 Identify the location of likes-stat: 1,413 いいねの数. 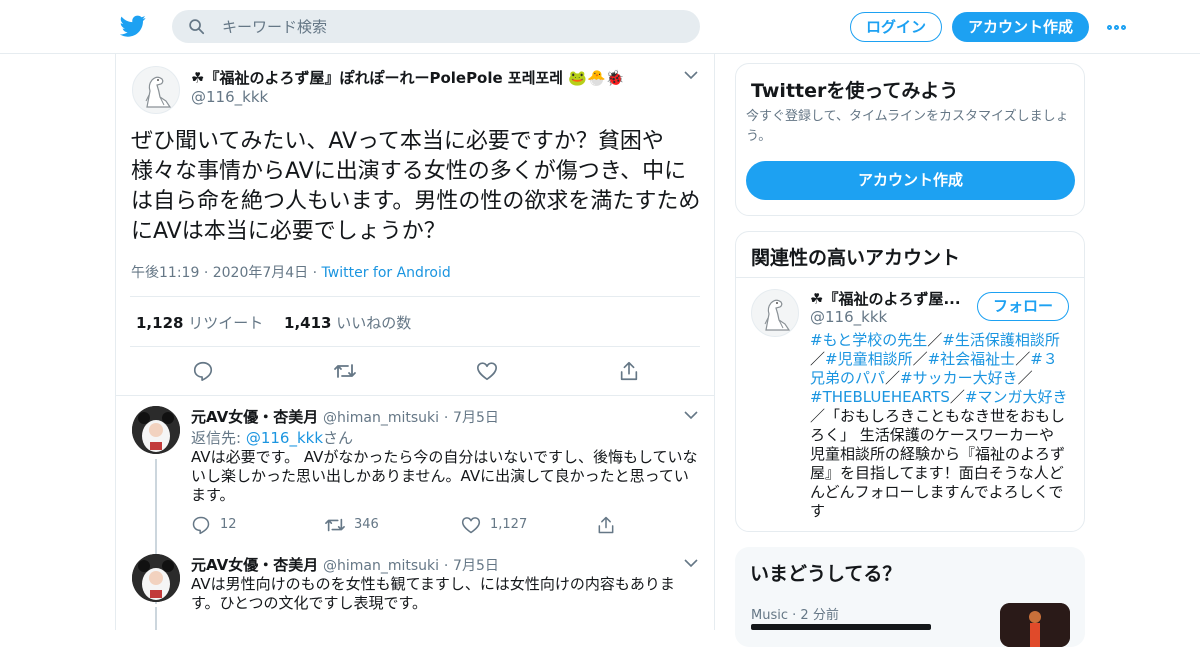
(347, 323).